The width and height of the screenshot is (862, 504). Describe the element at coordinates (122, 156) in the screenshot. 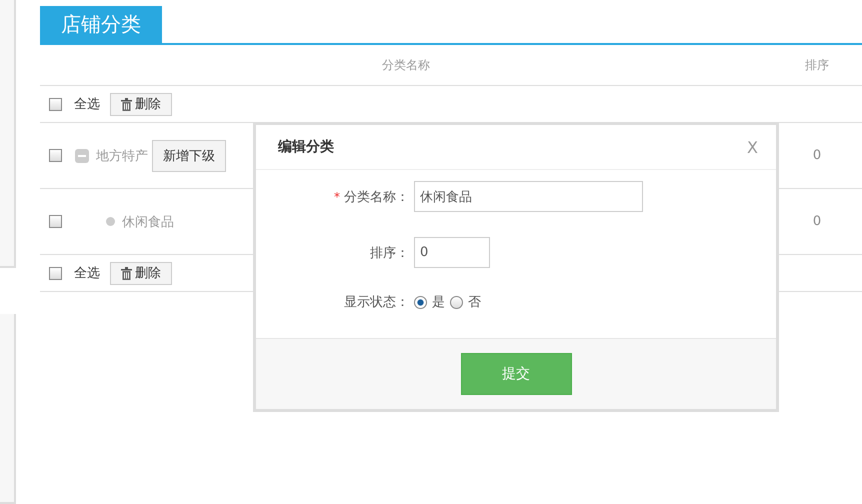

I see `category-name: 地方特产` at that location.